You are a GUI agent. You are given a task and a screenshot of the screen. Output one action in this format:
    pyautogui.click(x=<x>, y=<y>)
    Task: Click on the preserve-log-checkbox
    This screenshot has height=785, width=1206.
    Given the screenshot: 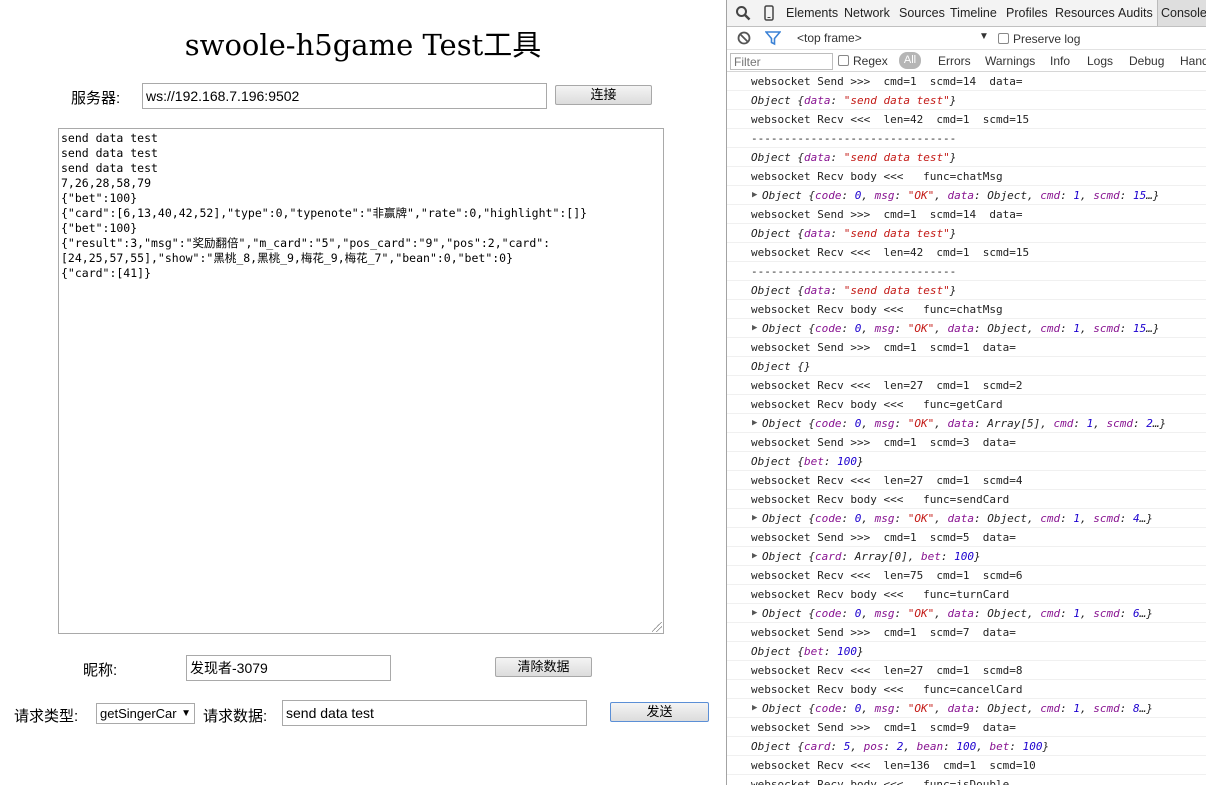 What is the action you would take?
    pyautogui.click(x=1003, y=38)
    